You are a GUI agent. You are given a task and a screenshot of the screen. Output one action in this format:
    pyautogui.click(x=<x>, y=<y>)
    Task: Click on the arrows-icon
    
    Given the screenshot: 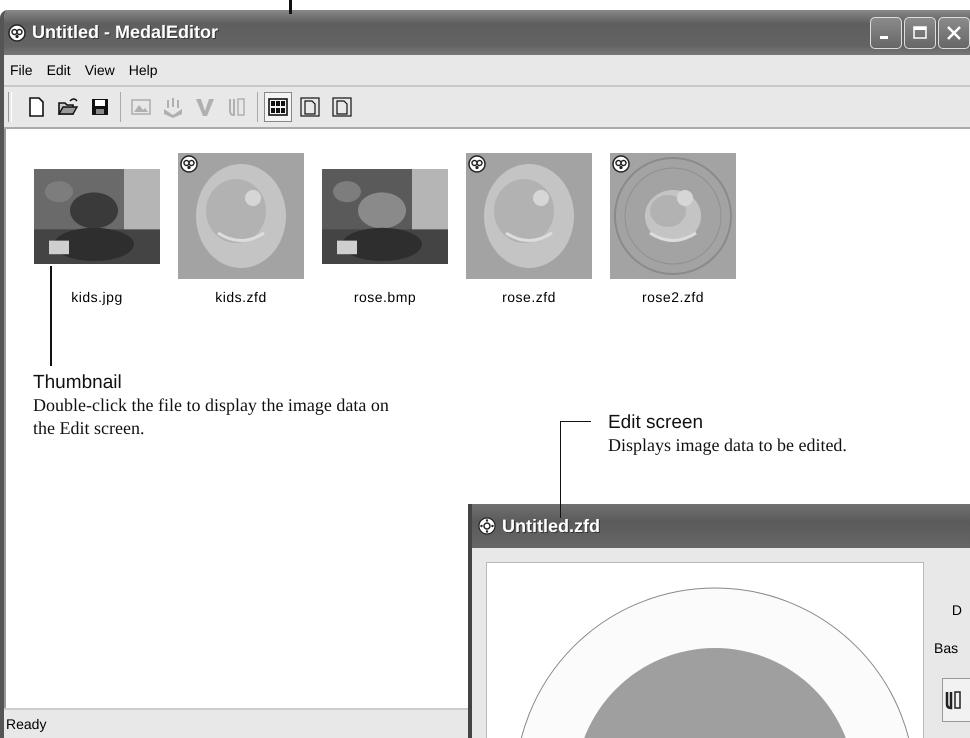 What is the action you would take?
    pyautogui.click(x=173, y=107)
    